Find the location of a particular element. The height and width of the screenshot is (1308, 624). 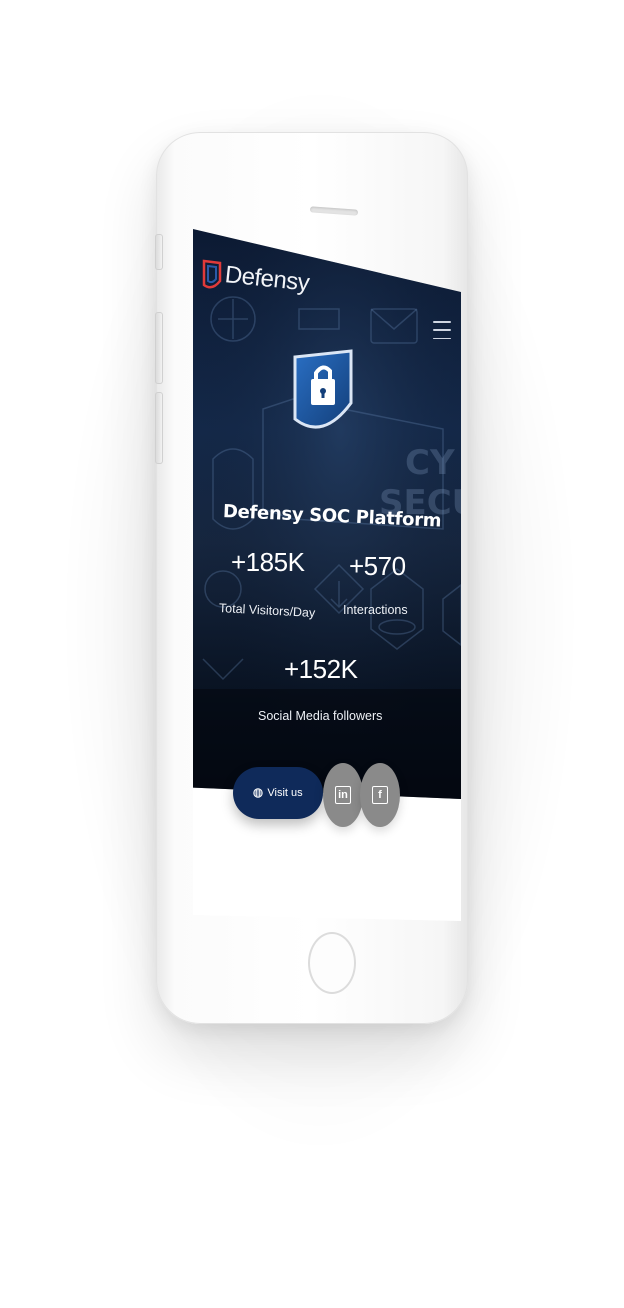

stat-followers-value: +152K is located at coordinates (321, 669).